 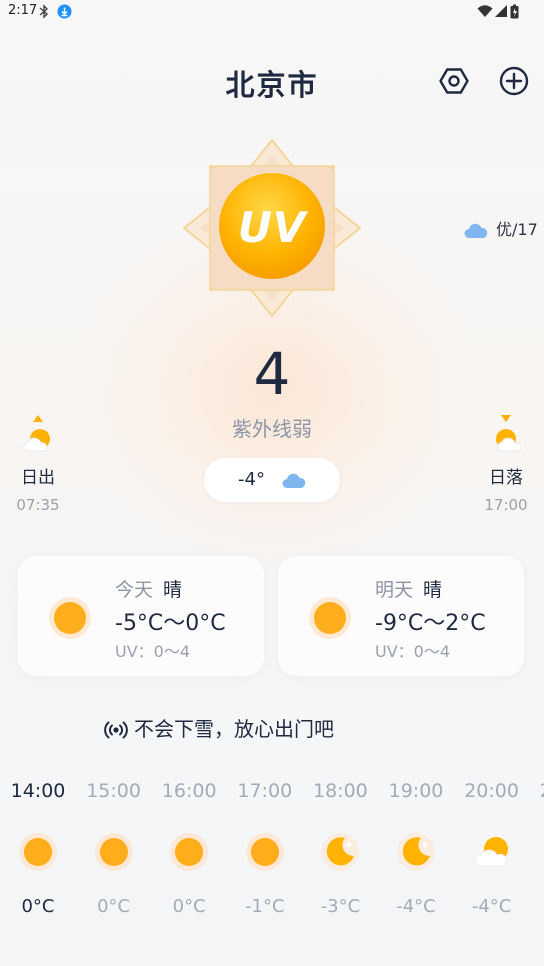 I want to click on current-temp-pill: -4°, so click(x=272, y=480).